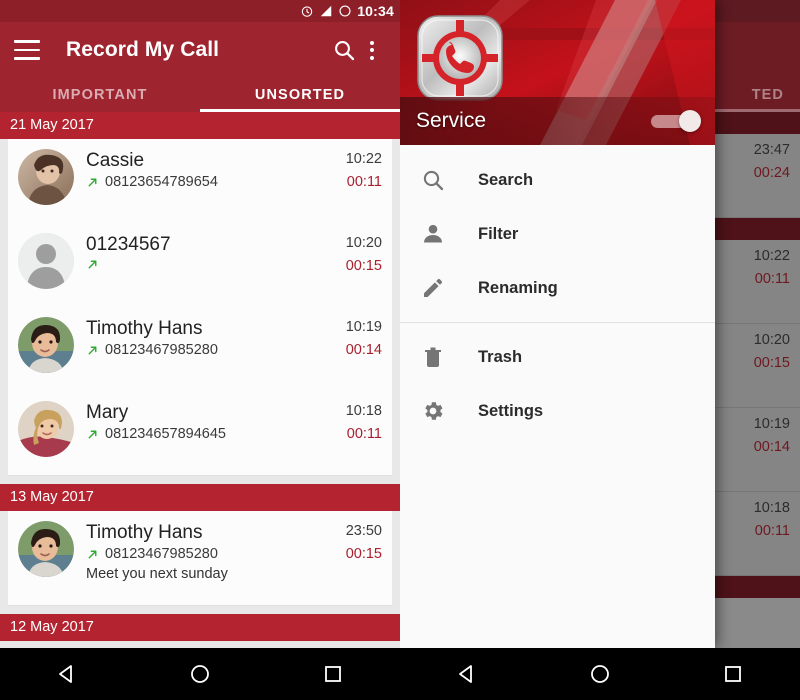  Describe the element at coordinates (128, 244) in the screenshot. I see `contact-name: 01234567` at that location.